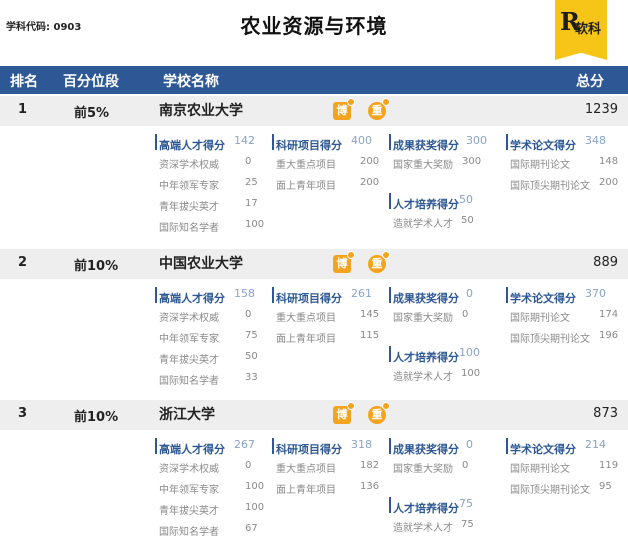 This screenshot has height=541, width=628. I want to click on paper-item-value: 148, so click(609, 161).